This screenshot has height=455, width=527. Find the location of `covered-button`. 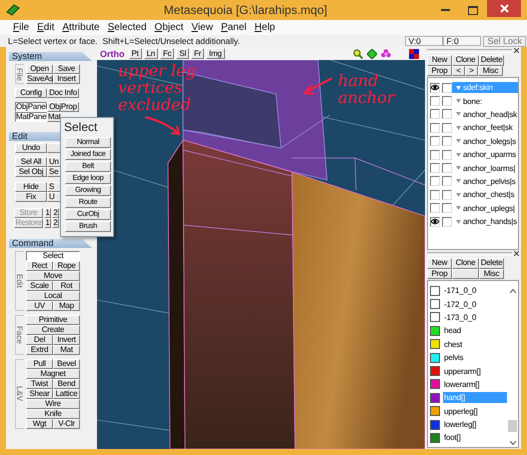

covered-button is located at coordinates (53, 148).